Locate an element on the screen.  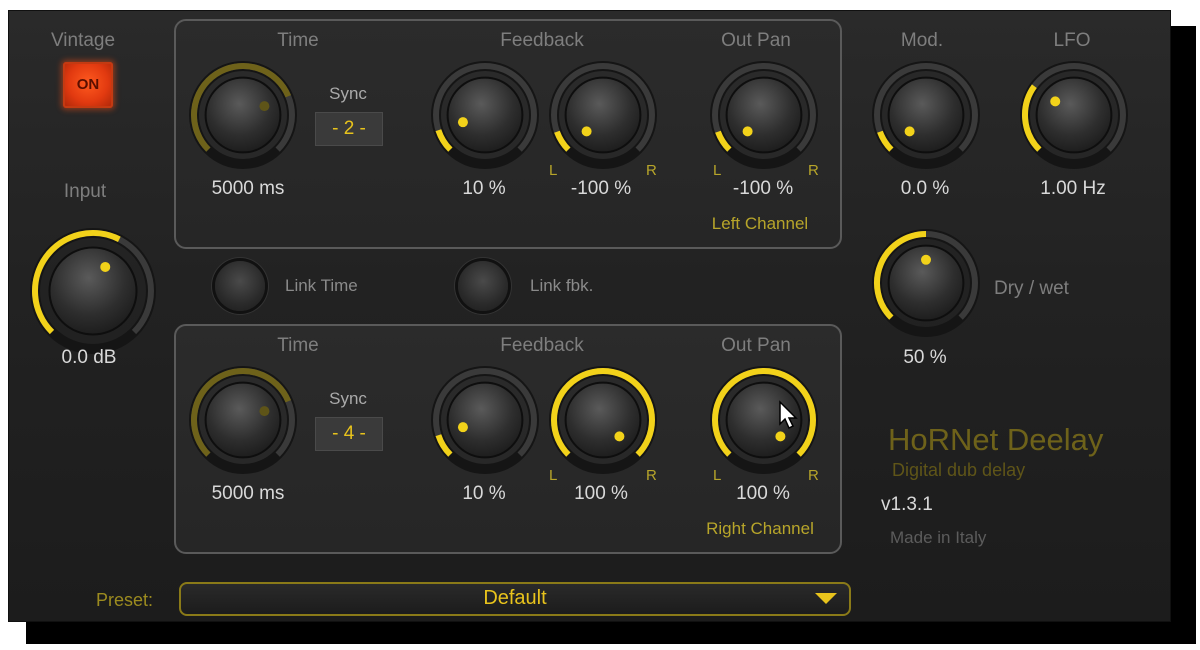
input-label: Input is located at coordinates (85, 191).